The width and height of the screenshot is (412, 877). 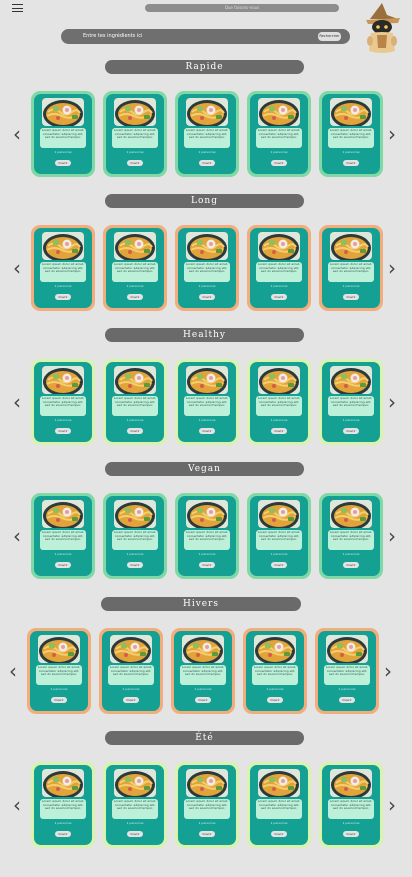 What do you see at coordinates (204, 738) in the screenshot?
I see `section-title-ete: Été` at bounding box center [204, 738].